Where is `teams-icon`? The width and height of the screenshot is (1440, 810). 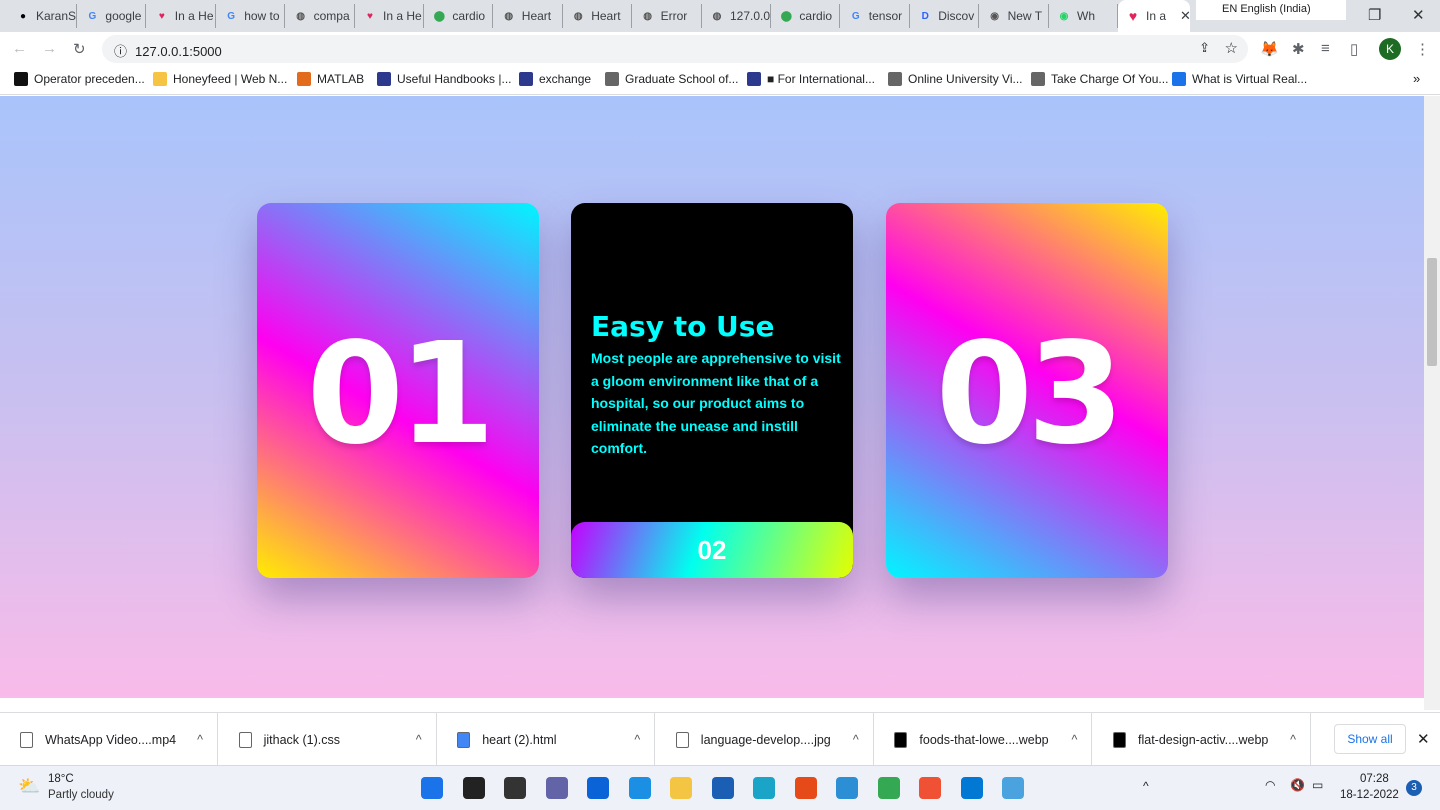
teams-icon is located at coordinates (556, 788).